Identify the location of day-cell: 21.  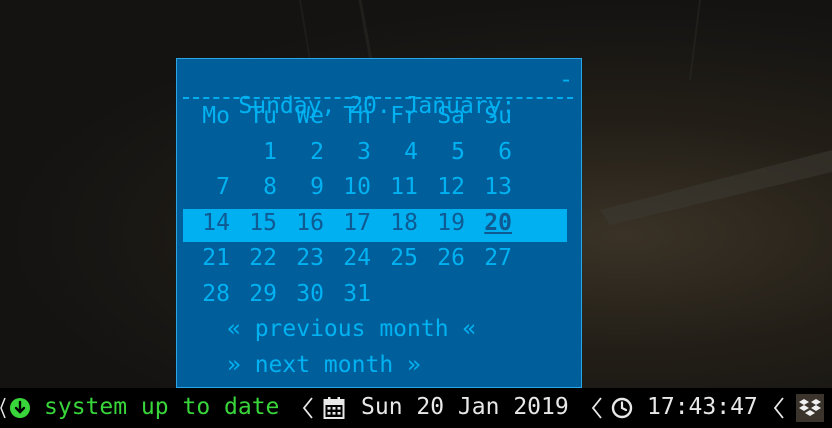
(206, 258).